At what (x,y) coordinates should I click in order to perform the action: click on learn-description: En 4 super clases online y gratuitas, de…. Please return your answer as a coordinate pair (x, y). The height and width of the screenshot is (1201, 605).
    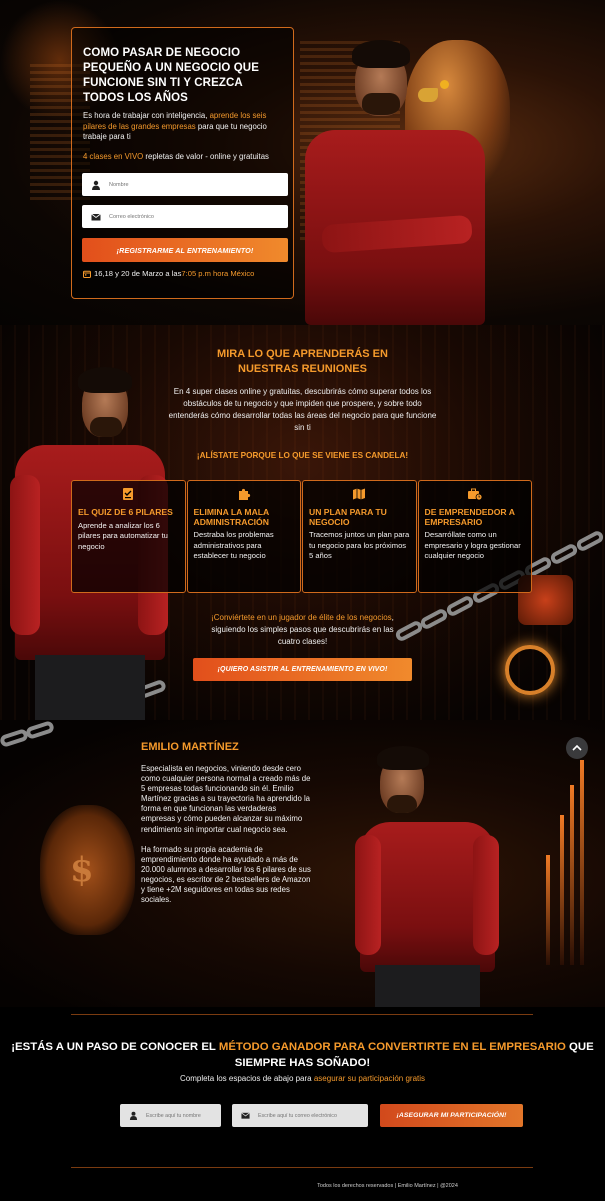
    Looking at the image, I should click on (302, 409).